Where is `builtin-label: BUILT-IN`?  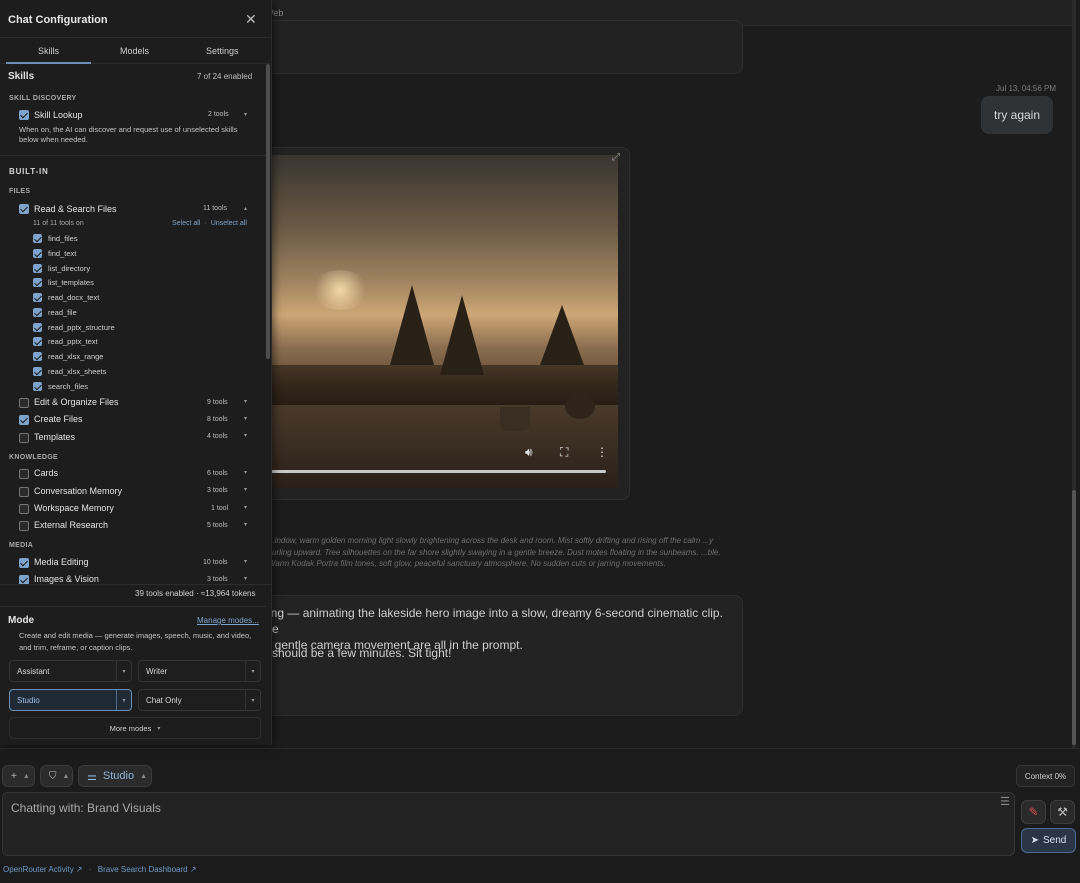 builtin-label: BUILT-IN is located at coordinates (29, 171).